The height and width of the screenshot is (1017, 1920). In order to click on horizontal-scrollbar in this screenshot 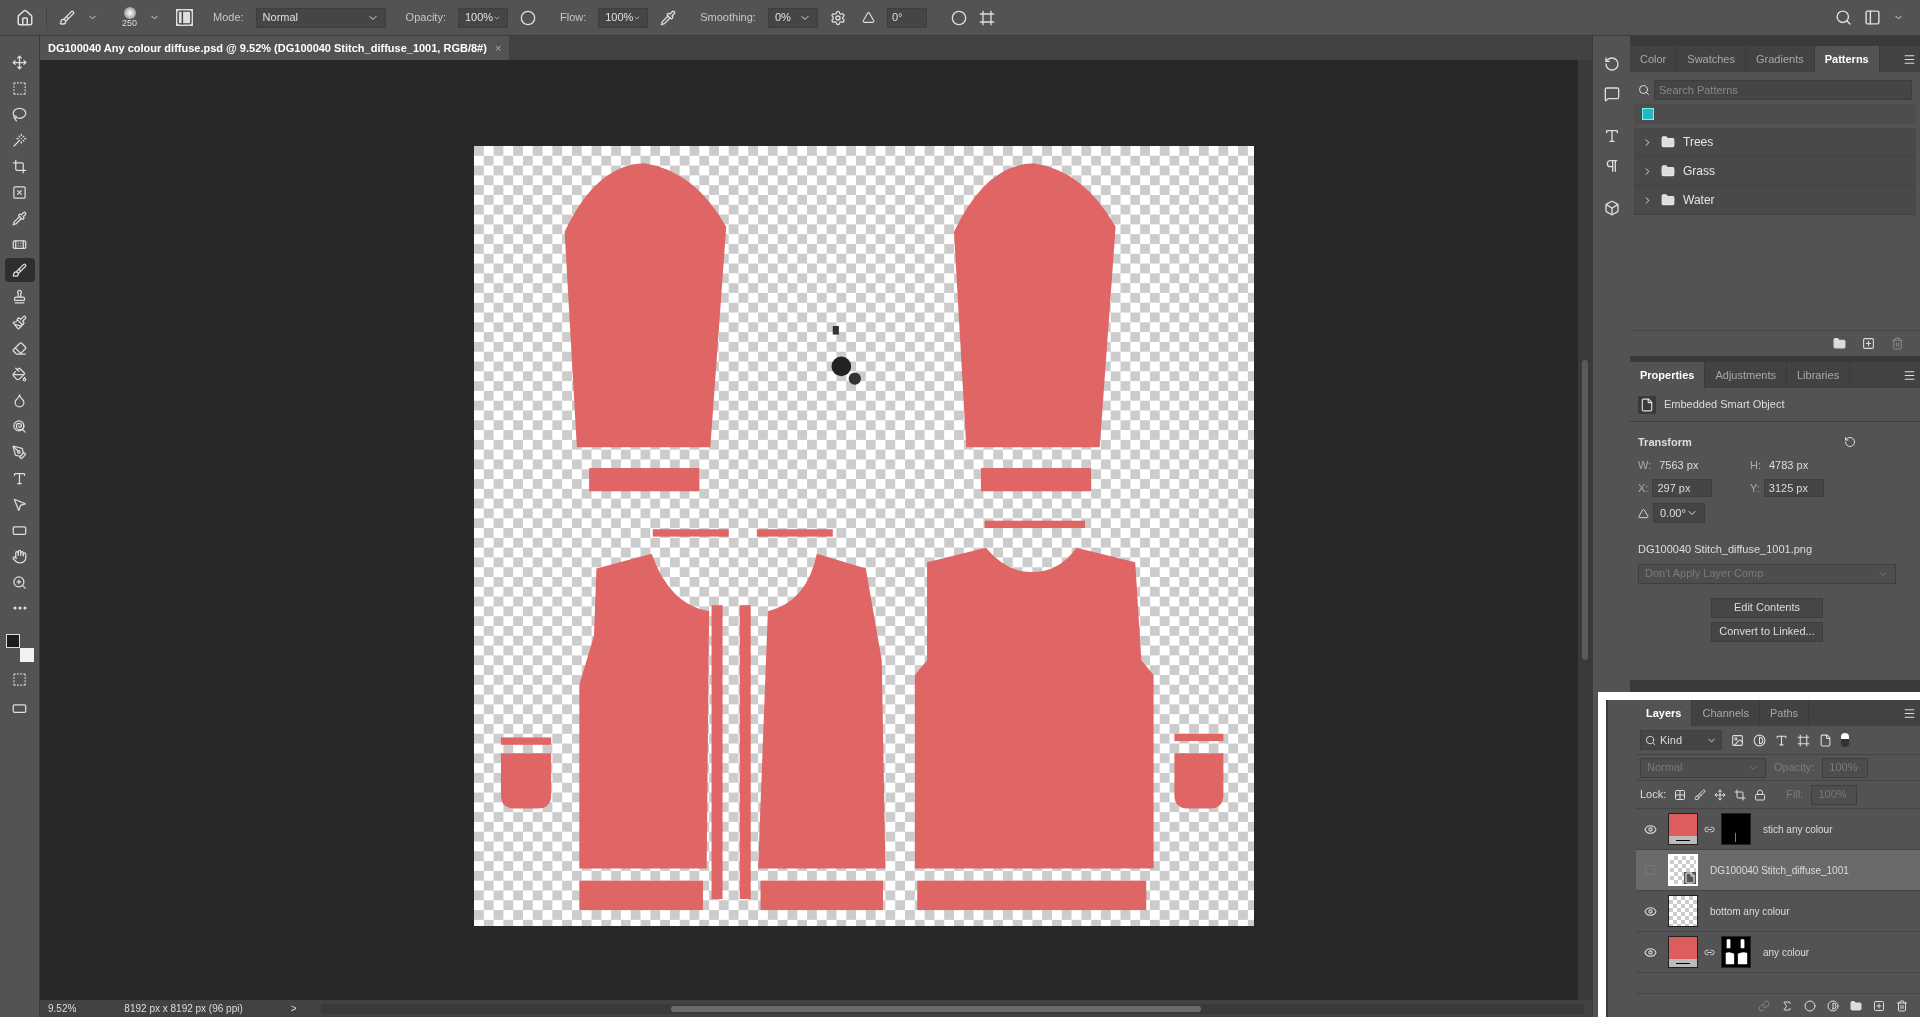, I will do `click(952, 1008)`.